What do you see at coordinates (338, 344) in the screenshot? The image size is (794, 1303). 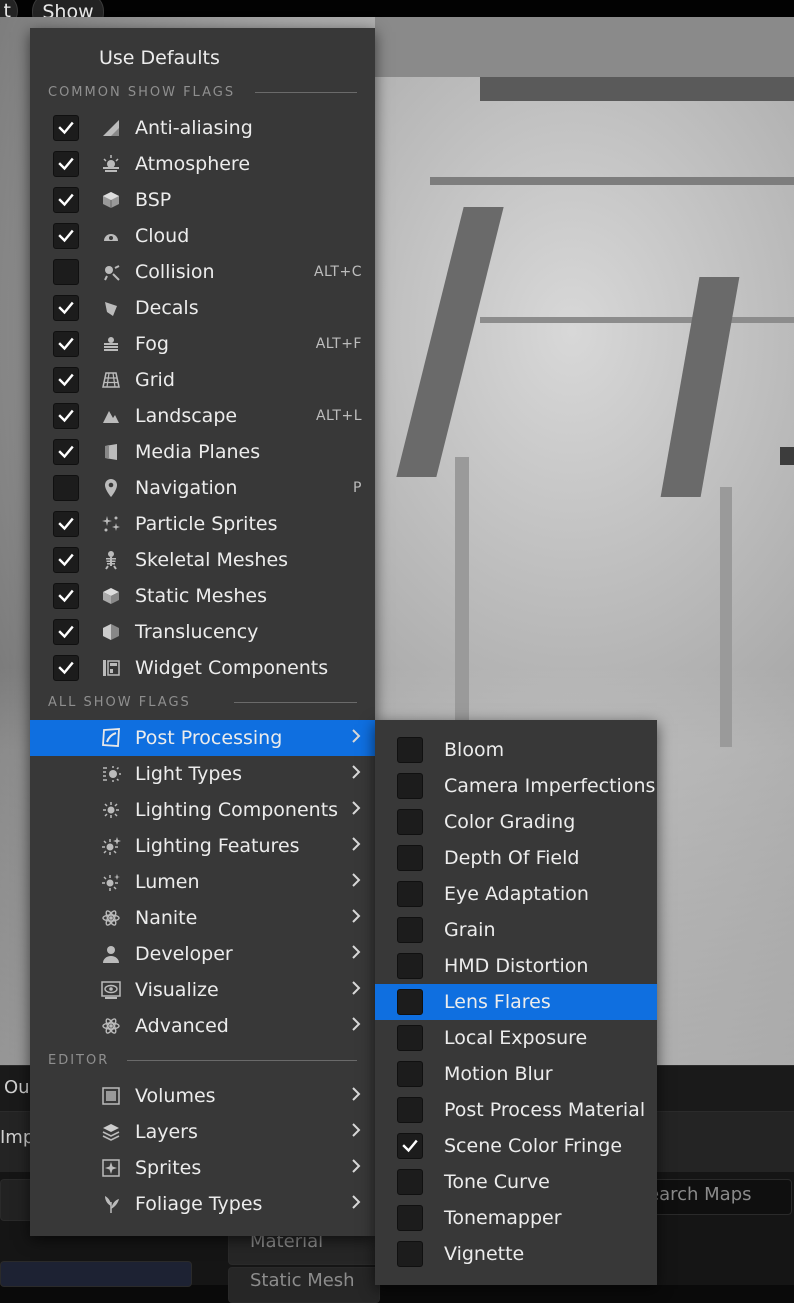 I see `shortcut-text: ALT+F` at bounding box center [338, 344].